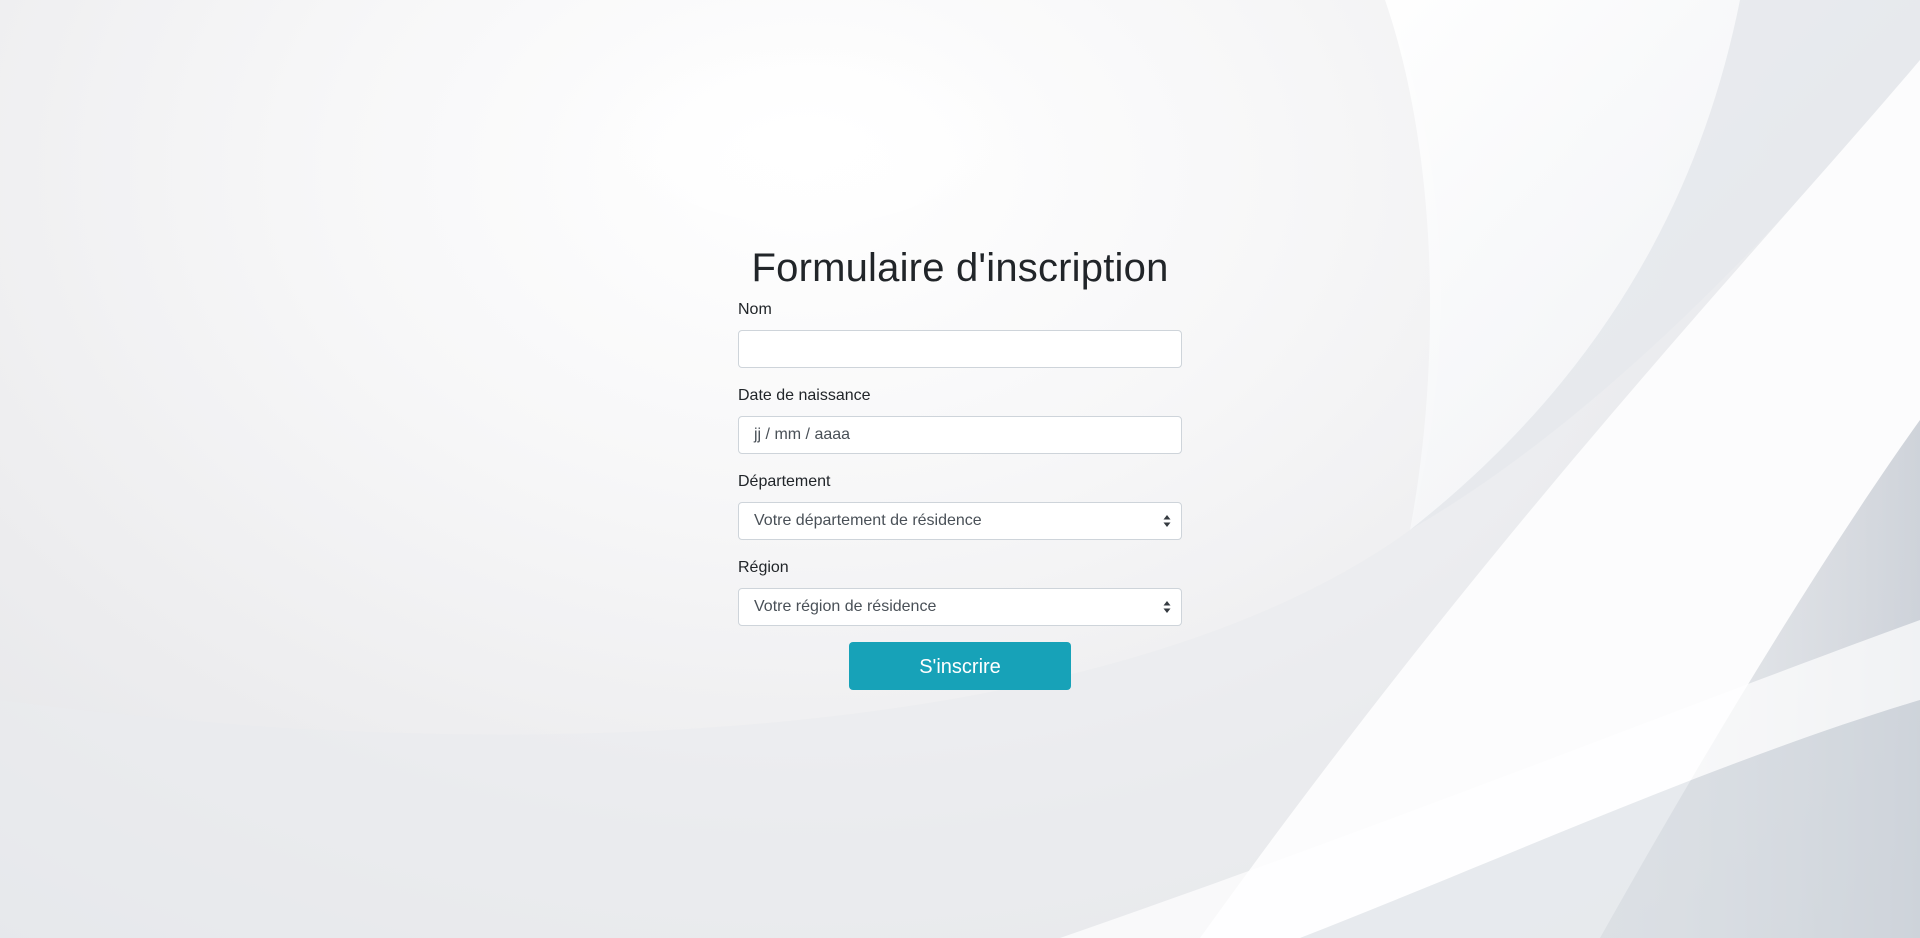 This screenshot has height=938, width=1920. What do you see at coordinates (868, 520) in the screenshot?
I see `department-selected-value: Votre département de résidence` at bounding box center [868, 520].